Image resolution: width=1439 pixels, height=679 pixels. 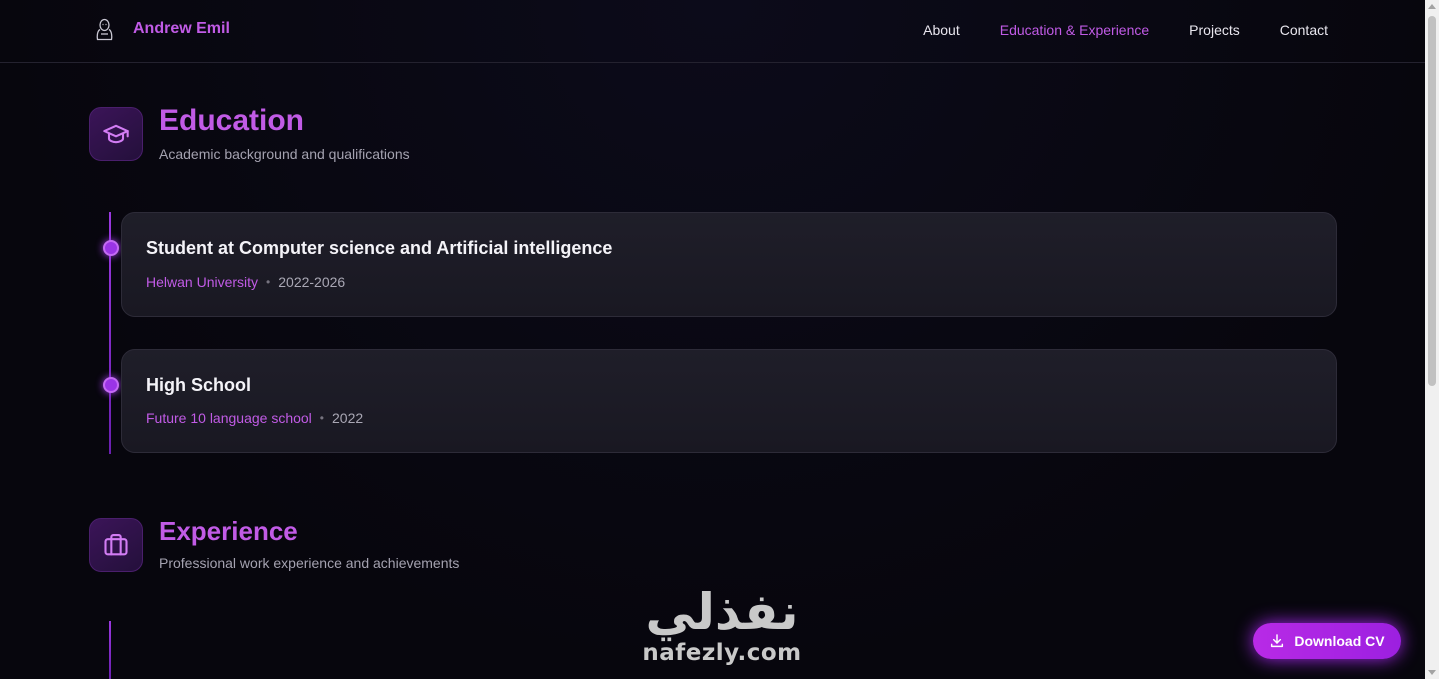 What do you see at coordinates (198, 385) in the screenshot?
I see `card-title: High School` at bounding box center [198, 385].